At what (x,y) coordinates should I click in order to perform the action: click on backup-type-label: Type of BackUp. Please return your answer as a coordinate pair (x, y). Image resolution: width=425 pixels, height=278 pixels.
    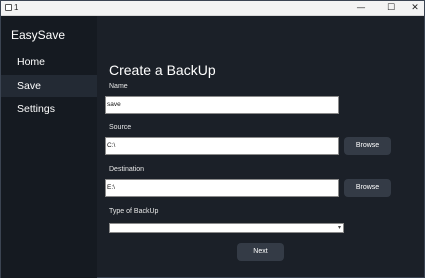
    Looking at the image, I should click on (134, 211).